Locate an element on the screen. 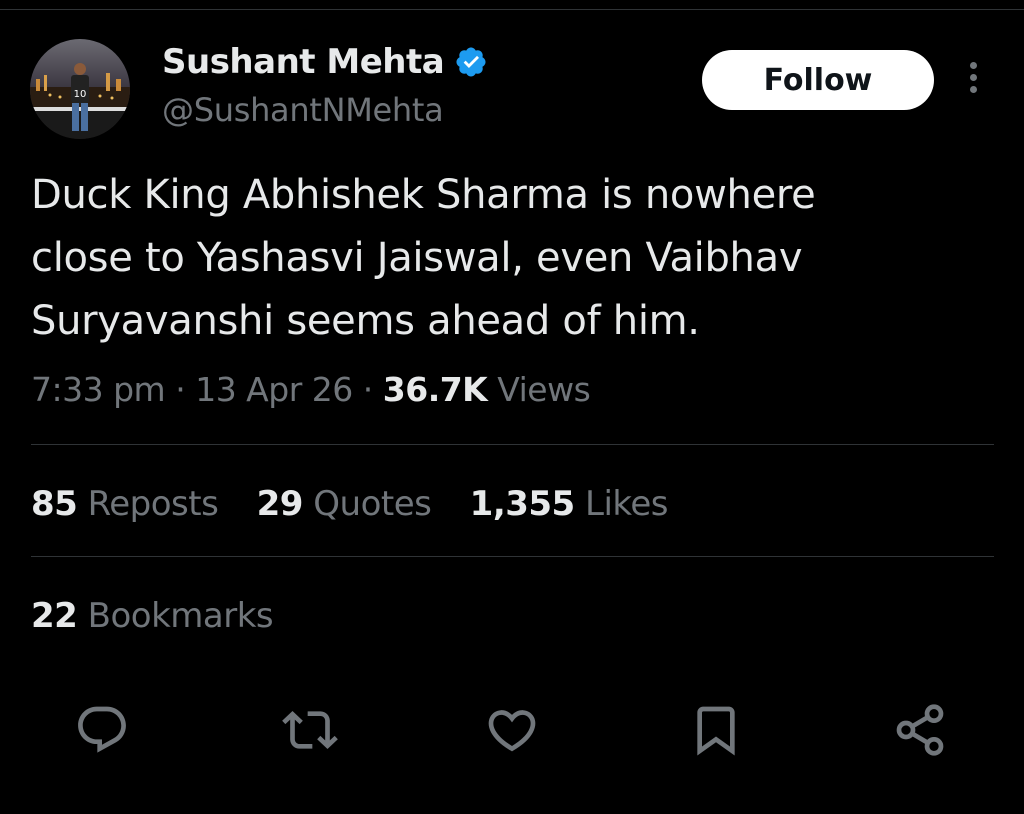  bookmark-icon is located at coordinates (716, 731).